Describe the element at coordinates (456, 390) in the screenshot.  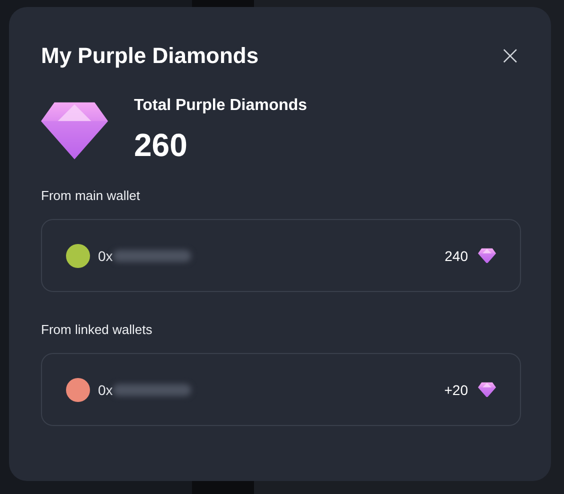
I see `diamond-amount: +20` at that location.